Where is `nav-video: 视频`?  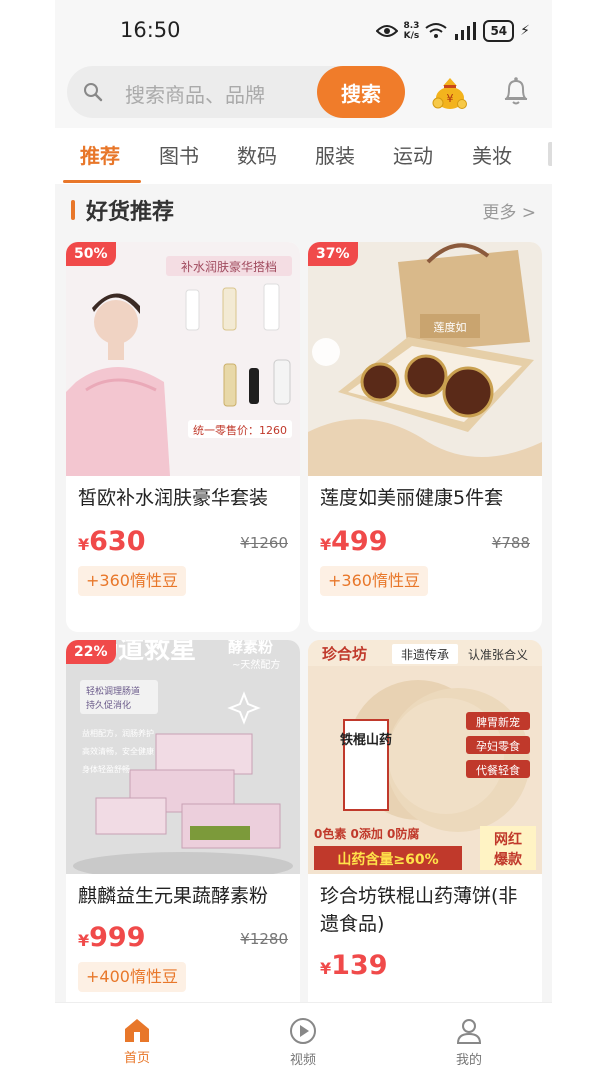
nav-video: 视频 is located at coordinates (303, 1042).